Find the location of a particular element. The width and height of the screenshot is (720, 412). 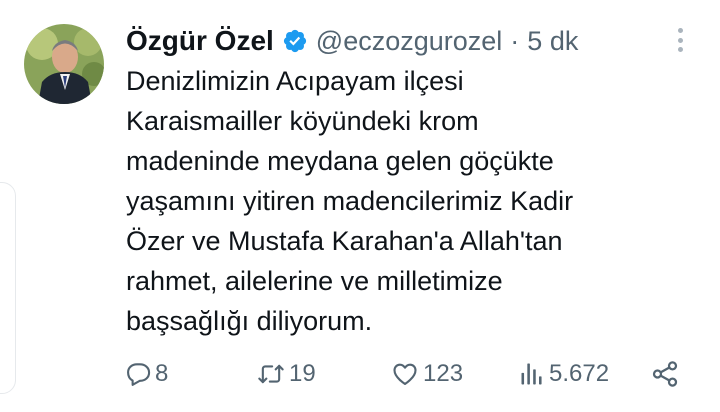

heart-icon is located at coordinates (405, 374).